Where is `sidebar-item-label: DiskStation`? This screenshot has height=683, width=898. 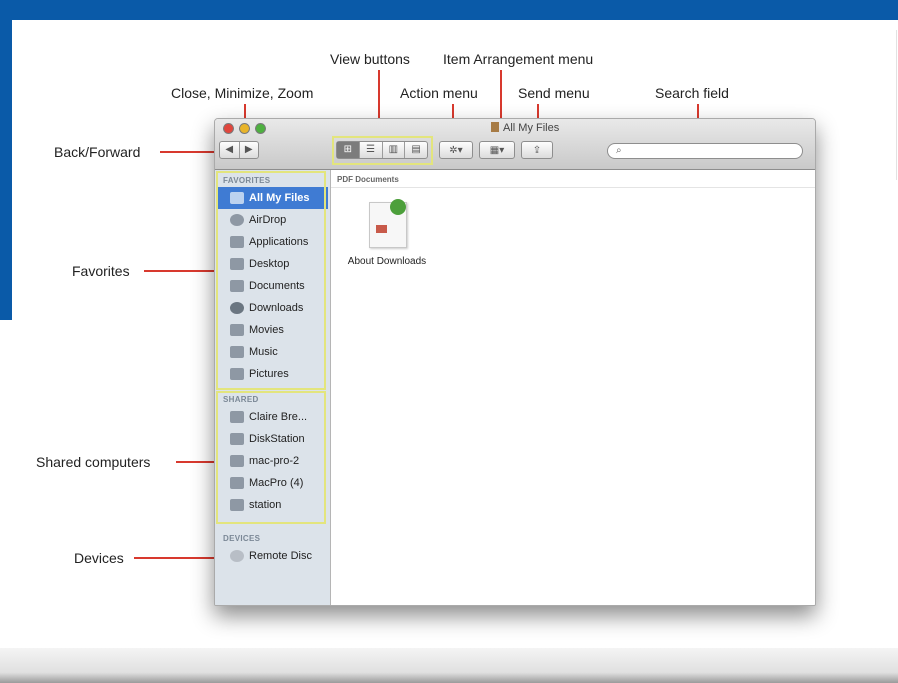 sidebar-item-label: DiskStation is located at coordinates (277, 439).